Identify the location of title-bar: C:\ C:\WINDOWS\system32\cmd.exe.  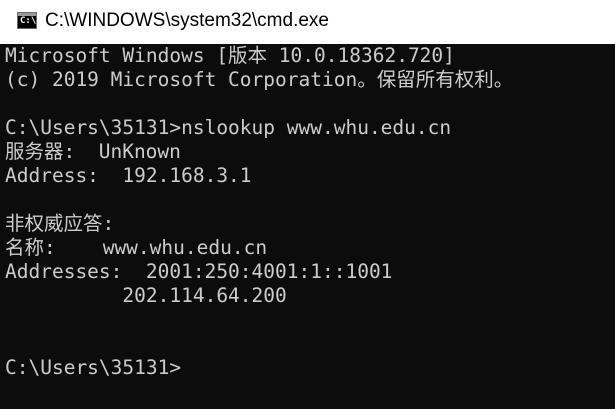
(307, 22).